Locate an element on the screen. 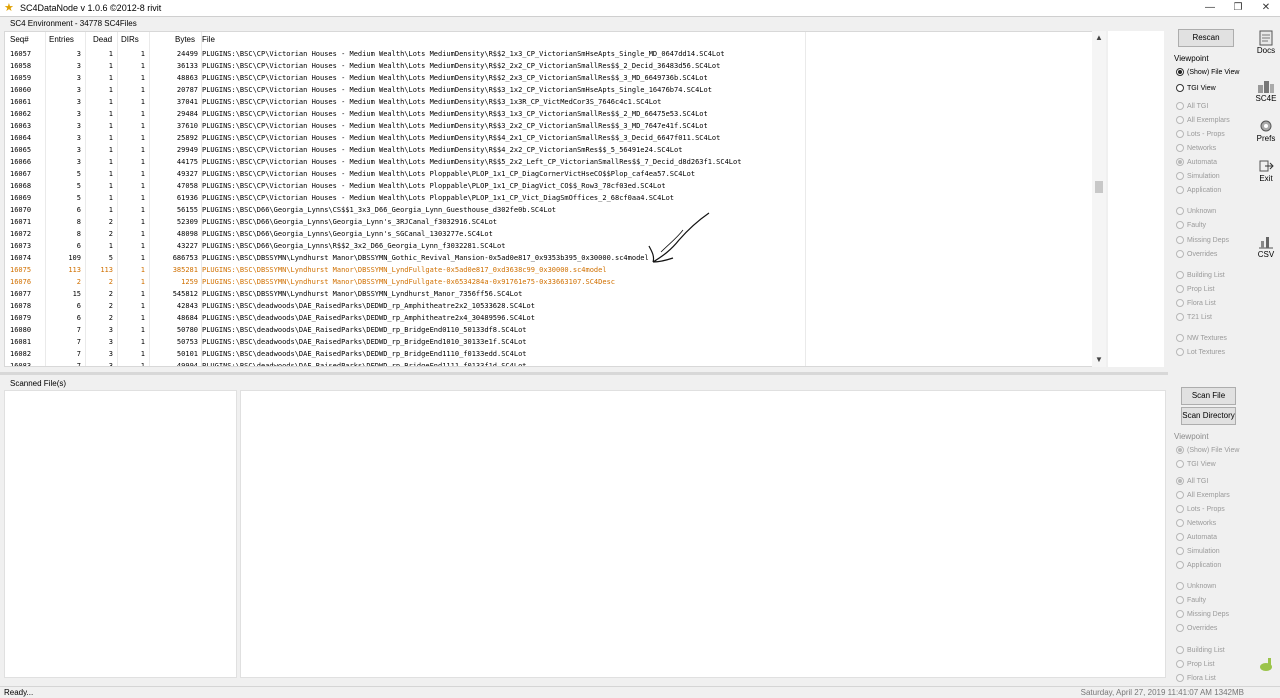 This screenshot has height=698, width=1280. scan-file-button: Scan File is located at coordinates (1208, 396).